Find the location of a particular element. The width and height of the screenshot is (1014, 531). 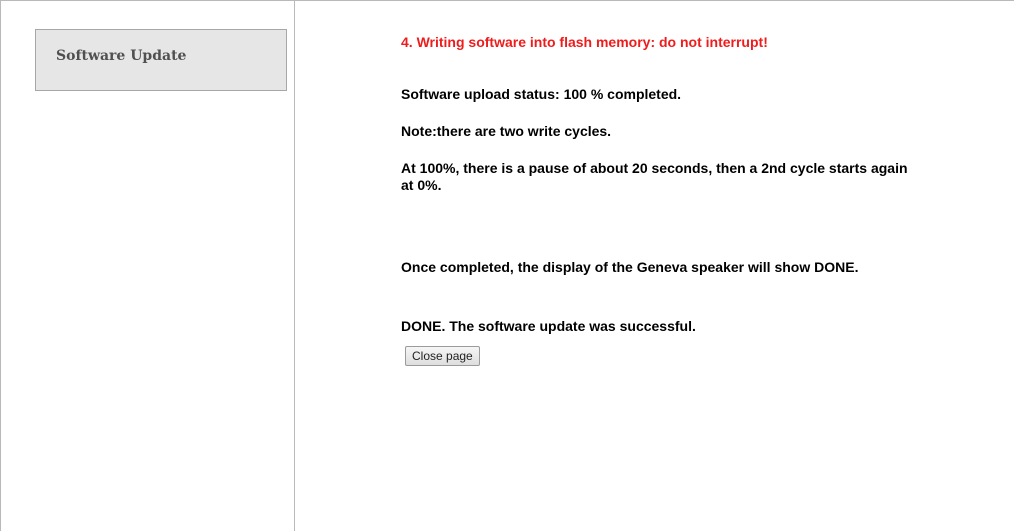

upload-status: Software upload status: 100 % completed. is located at coordinates (541, 94).